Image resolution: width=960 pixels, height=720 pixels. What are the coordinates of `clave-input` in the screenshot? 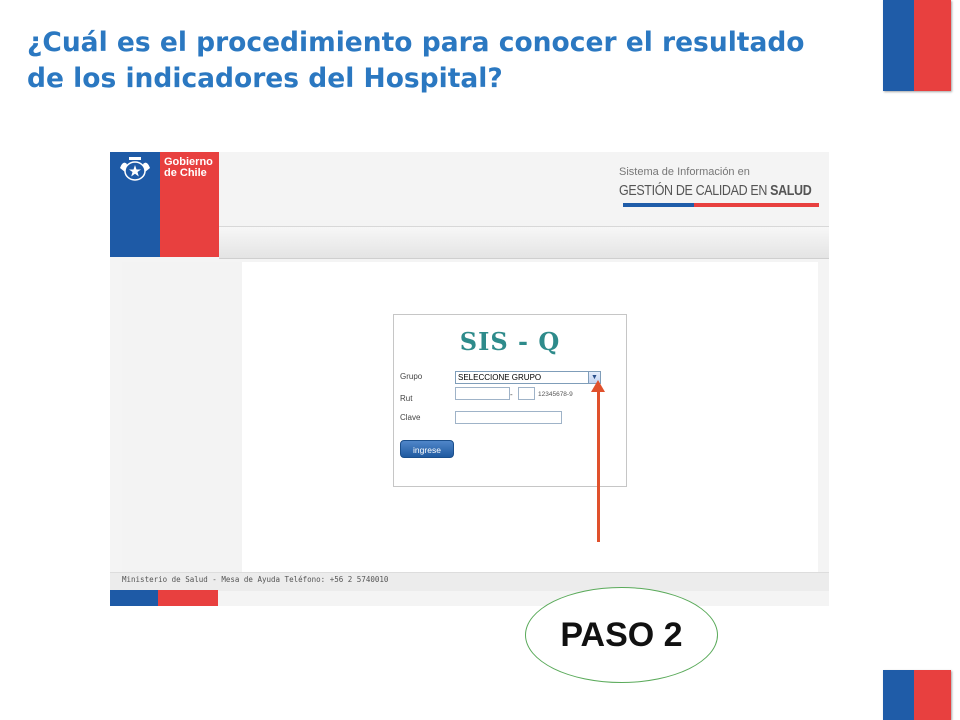 It's located at (508, 417).